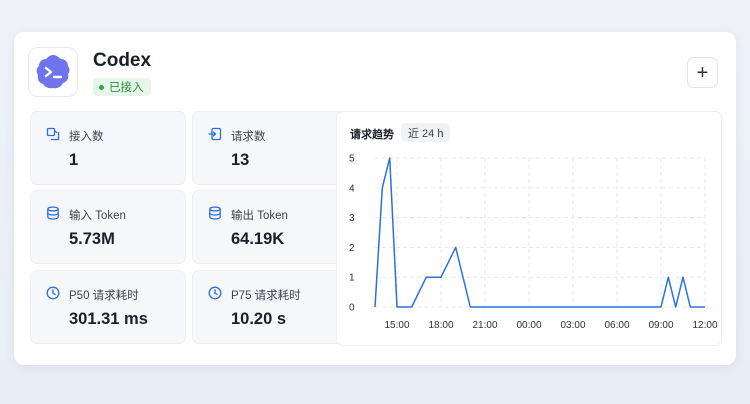  What do you see at coordinates (97, 216) in the screenshot?
I see `stat-label: 输入 Token` at bounding box center [97, 216].